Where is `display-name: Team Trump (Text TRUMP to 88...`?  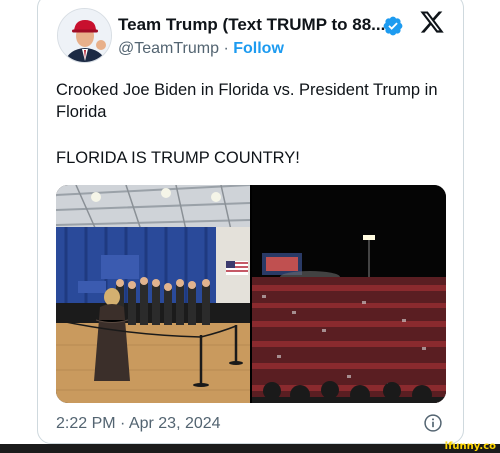 display-name: Team Trump (Text TRUMP to 88... is located at coordinates (251, 25).